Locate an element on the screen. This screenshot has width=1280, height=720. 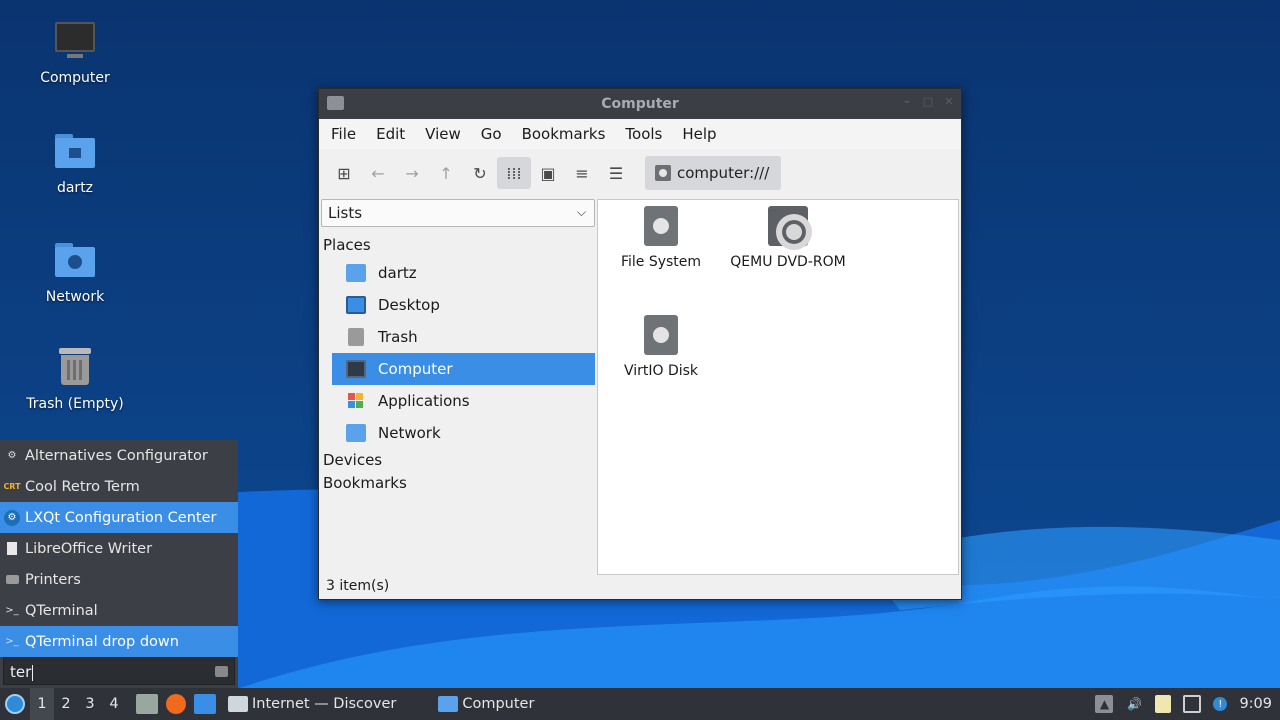
desktop-icon-computer: Computer is located at coordinates (75, 53).